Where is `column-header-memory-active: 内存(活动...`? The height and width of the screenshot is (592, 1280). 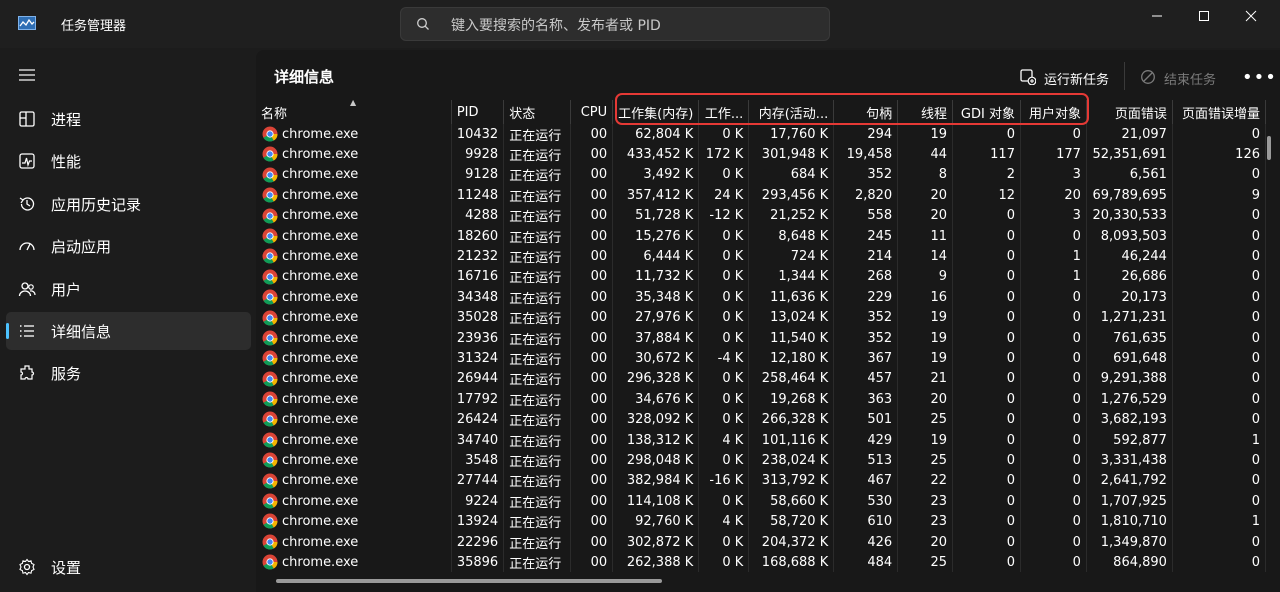
column-header-memory-active: 内存(活动... is located at coordinates (791, 112).